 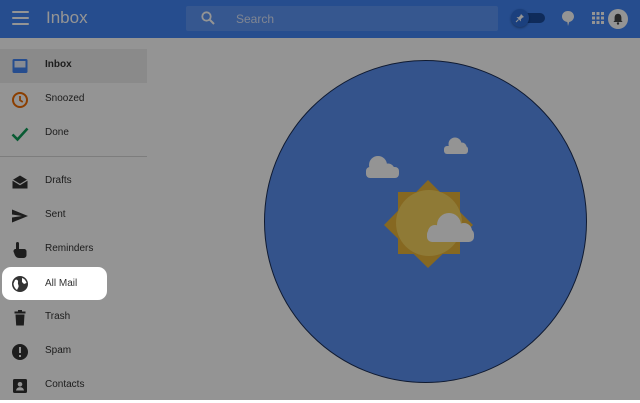 I want to click on sidebar-item-spam: Spam, so click(x=73, y=352).